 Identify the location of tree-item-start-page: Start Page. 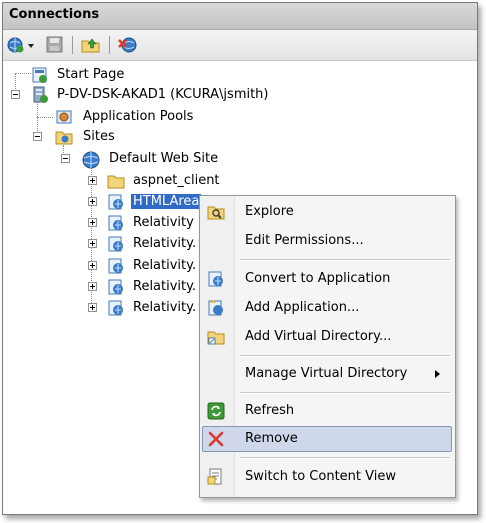
(103, 75).